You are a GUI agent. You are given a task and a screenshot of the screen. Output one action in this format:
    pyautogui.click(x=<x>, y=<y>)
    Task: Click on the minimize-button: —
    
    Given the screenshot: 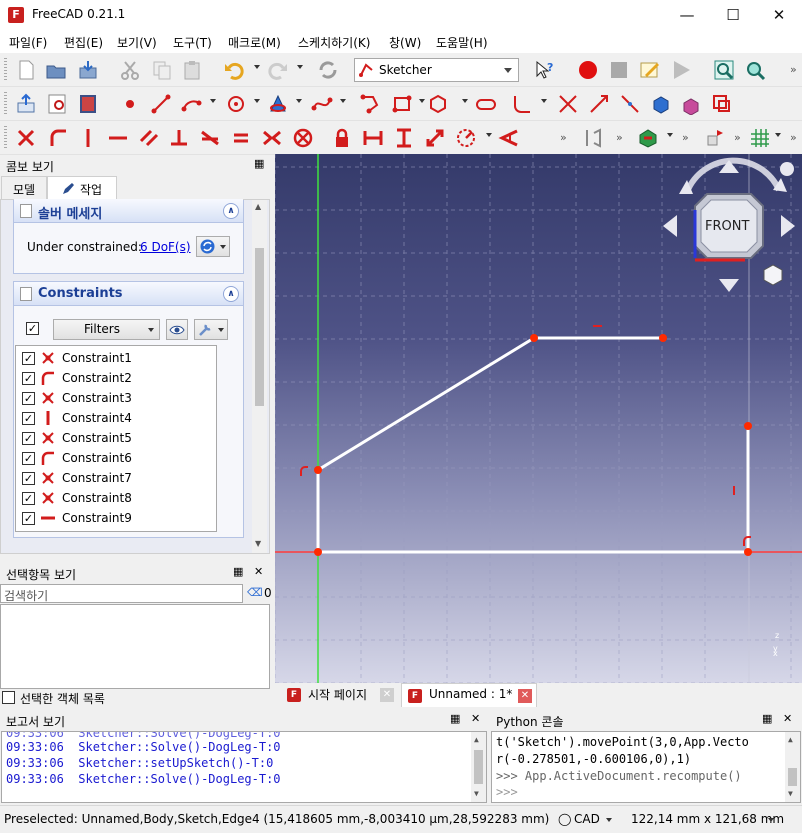 What is the action you would take?
    pyautogui.click(x=687, y=15)
    